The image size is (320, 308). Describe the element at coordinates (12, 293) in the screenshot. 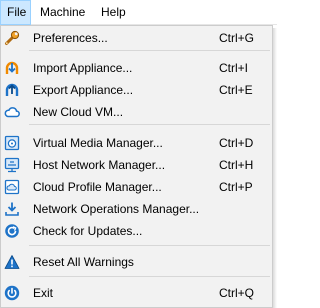

I see `power-icon` at that location.